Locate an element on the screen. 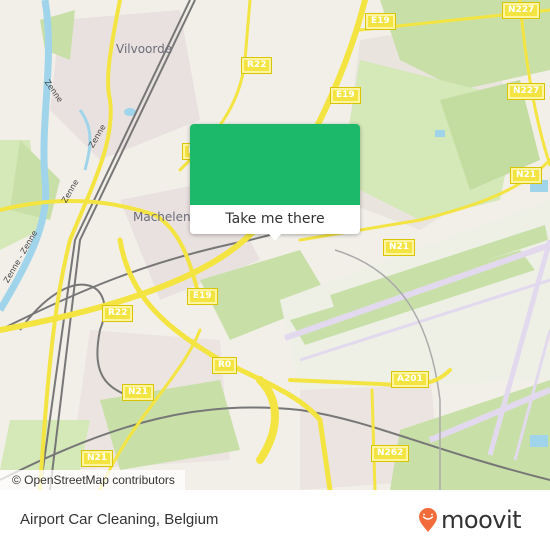 This screenshot has width=550, height=550. take-me-there-button: Take me there is located at coordinates (275, 219).